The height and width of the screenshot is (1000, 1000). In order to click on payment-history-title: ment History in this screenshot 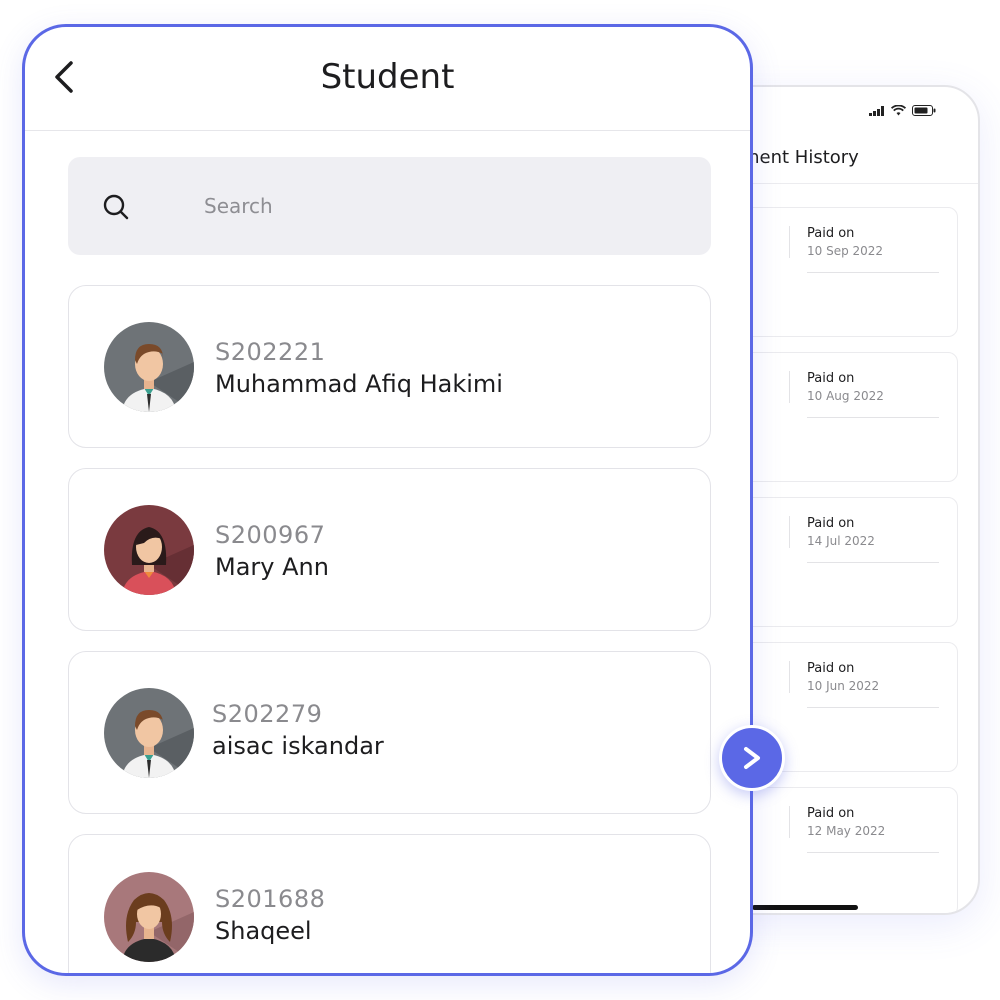, I will do `click(800, 157)`.